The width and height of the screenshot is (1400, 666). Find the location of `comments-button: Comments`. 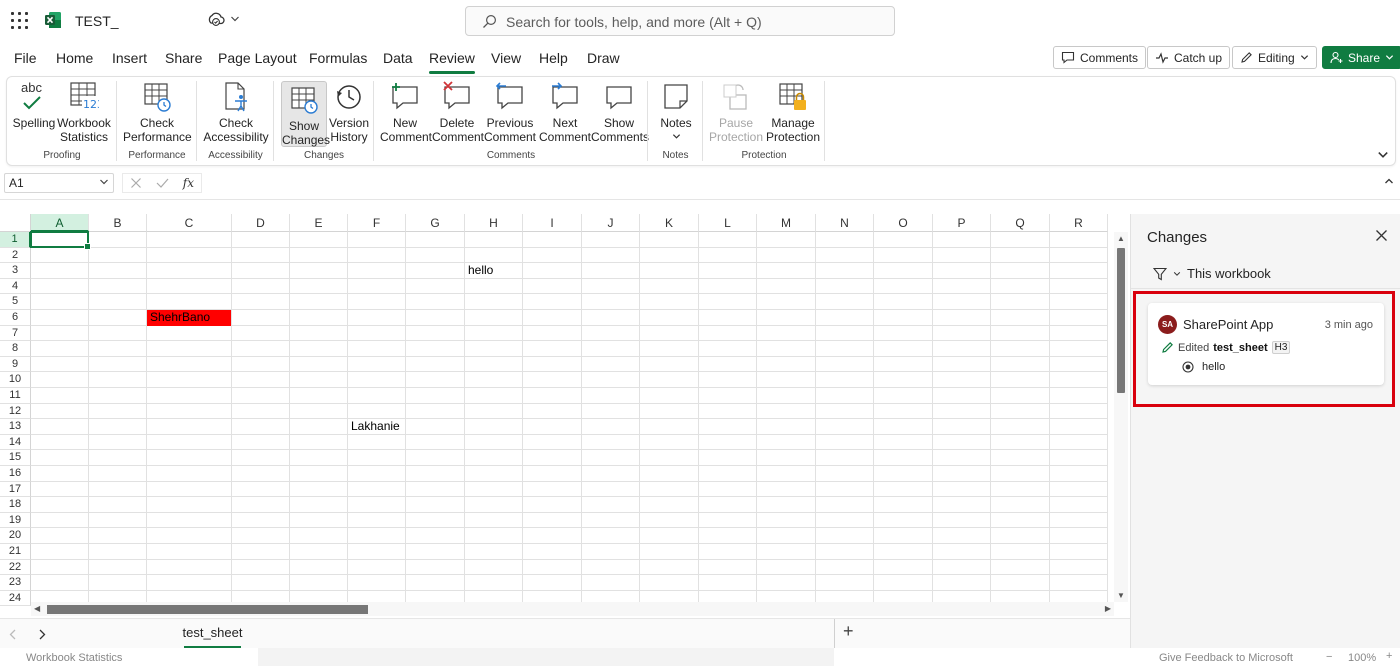

comments-button: Comments is located at coordinates (1100, 57).